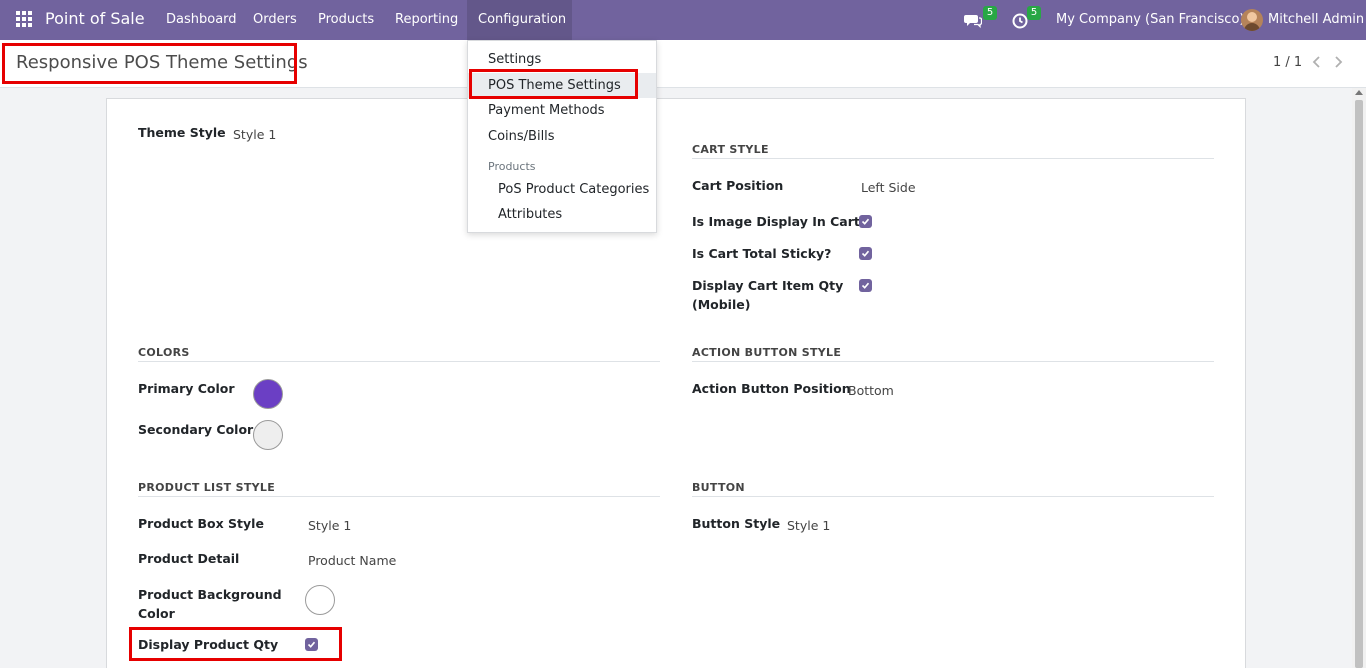  I want to click on action-button-position-label: Action Button Position, so click(771, 388).